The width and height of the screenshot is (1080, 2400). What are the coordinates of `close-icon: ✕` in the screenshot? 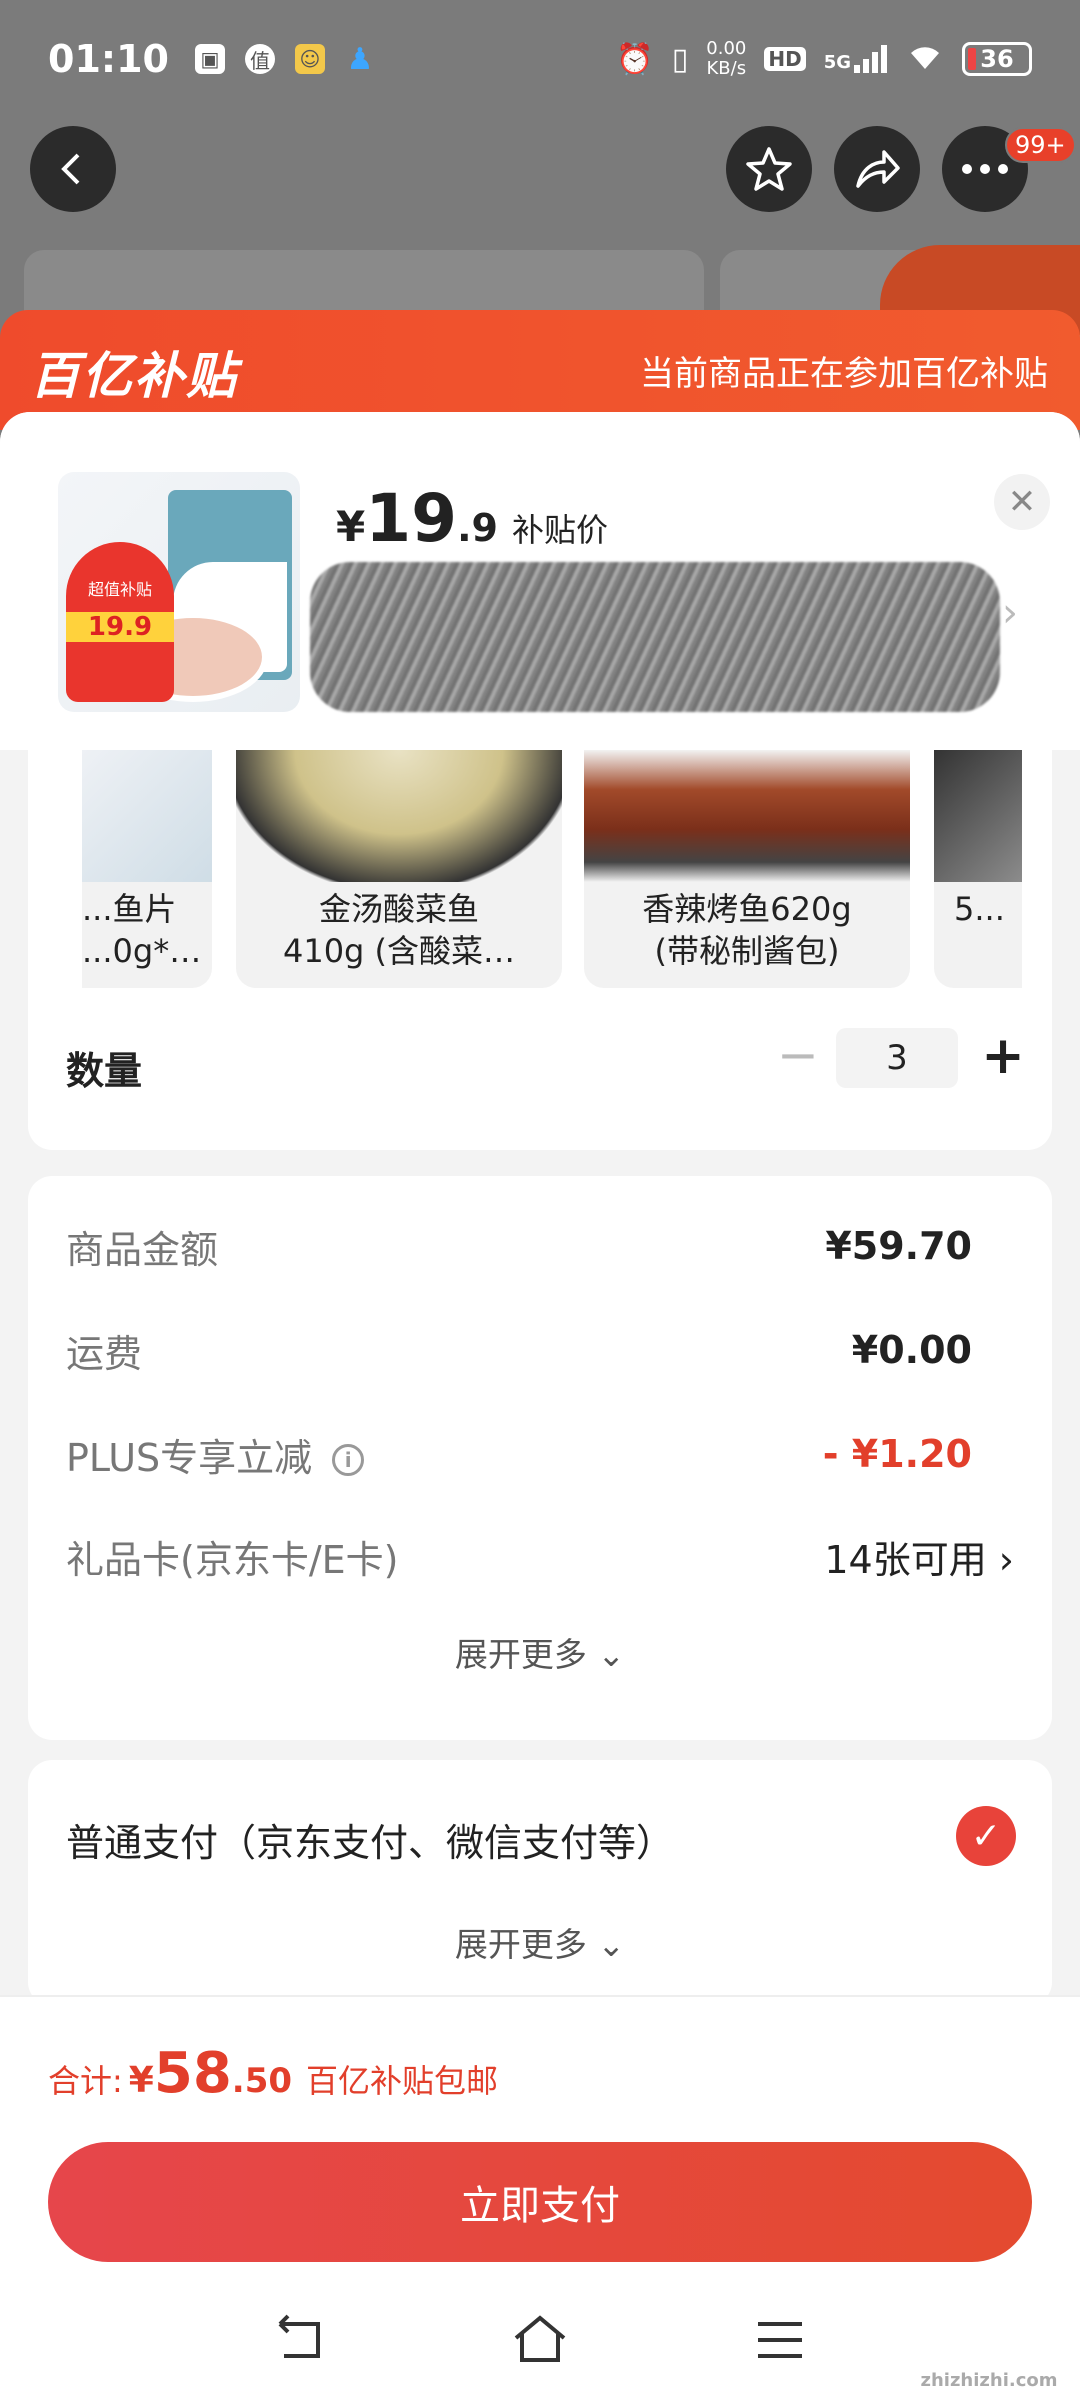 It's located at (1022, 502).